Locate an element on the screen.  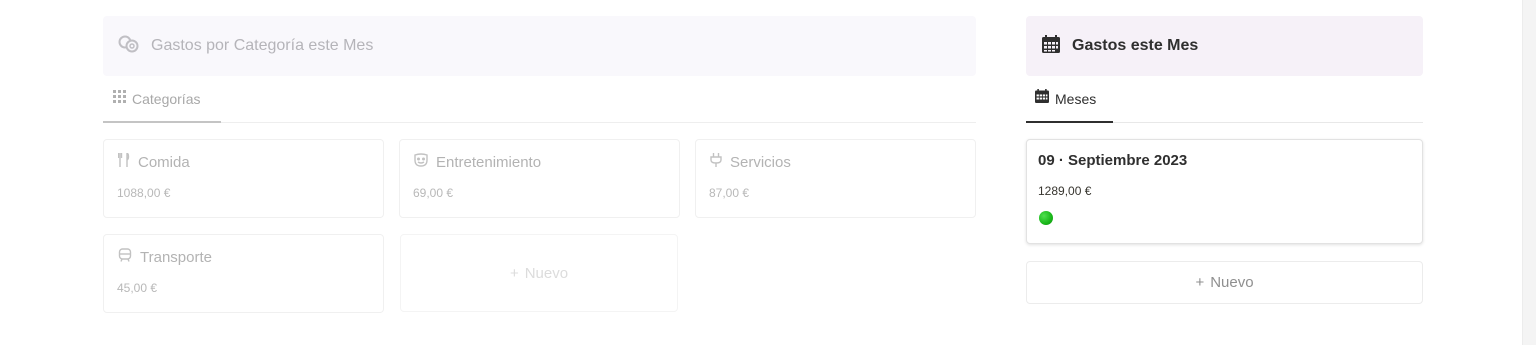
tab-label: Meses is located at coordinates (1076, 98).